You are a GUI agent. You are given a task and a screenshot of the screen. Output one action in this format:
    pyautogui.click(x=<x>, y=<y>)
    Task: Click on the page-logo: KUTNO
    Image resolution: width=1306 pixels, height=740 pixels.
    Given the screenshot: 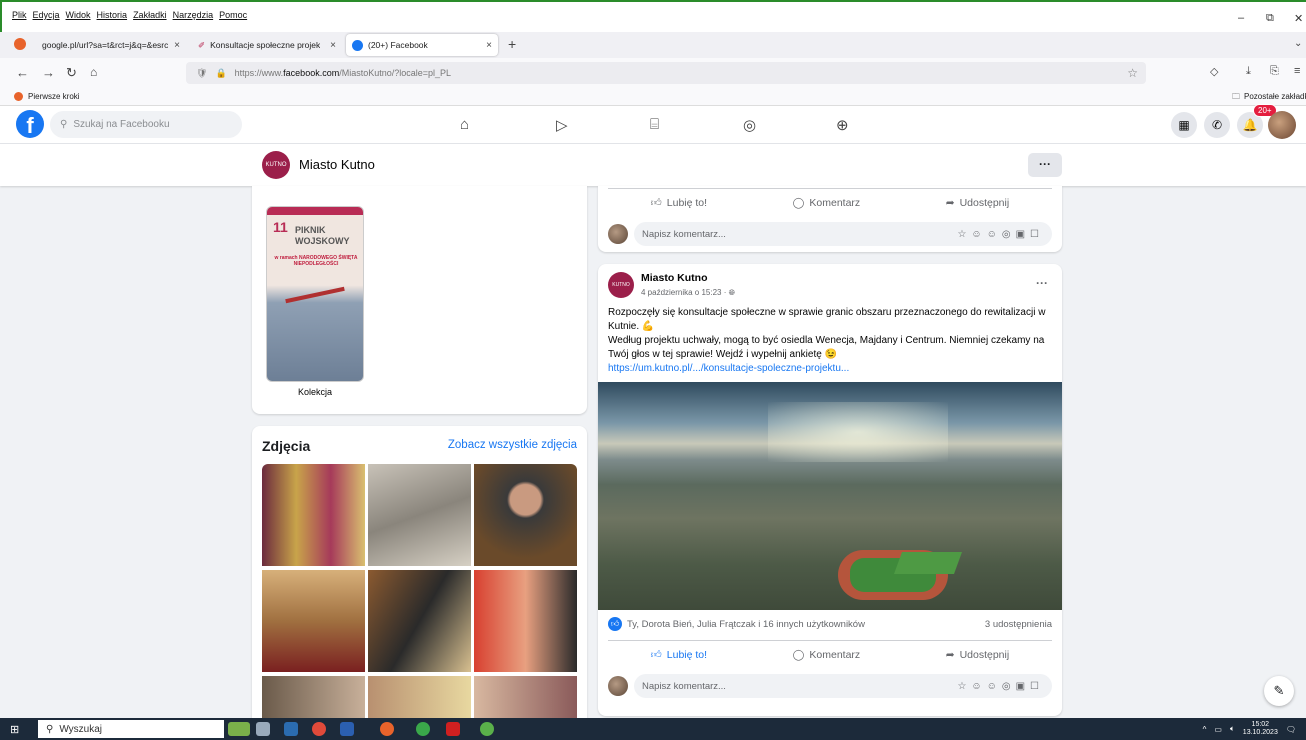 What is the action you would take?
    pyautogui.click(x=276, y=165)
    